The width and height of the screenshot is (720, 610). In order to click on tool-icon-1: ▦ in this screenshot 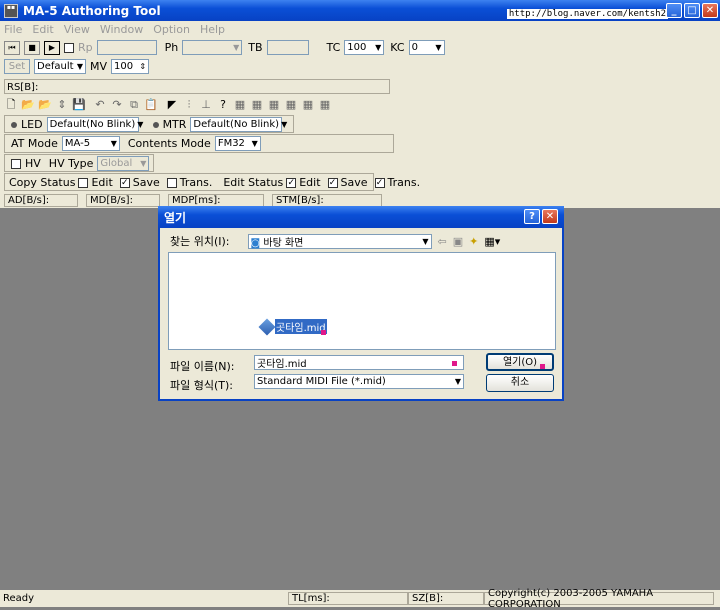, I will do `click(240, 105)`.